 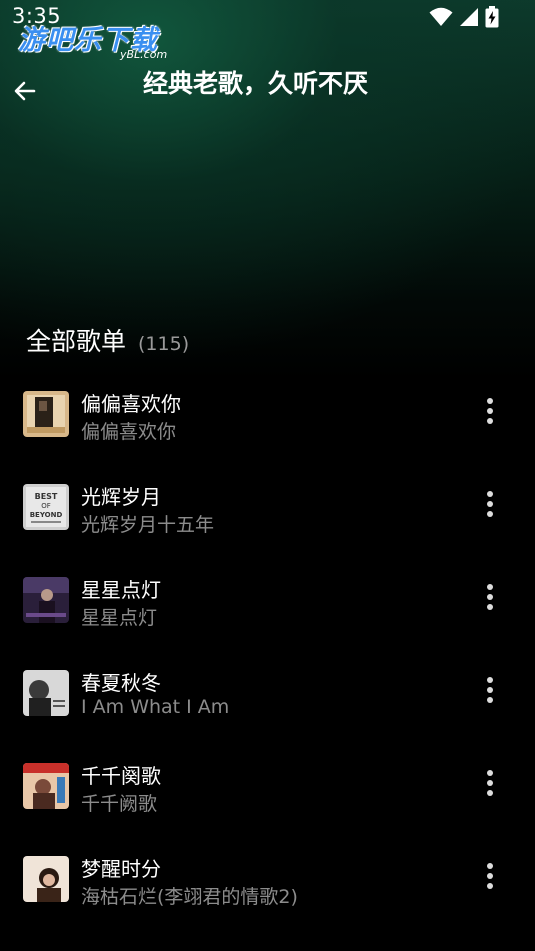 What do you see at coordinates (267, 506) in the screenshot?
I see `list-item: BEST OF BEYOND 光辉岁月 光辉岁月十五年` at bounding box center [267, 506].